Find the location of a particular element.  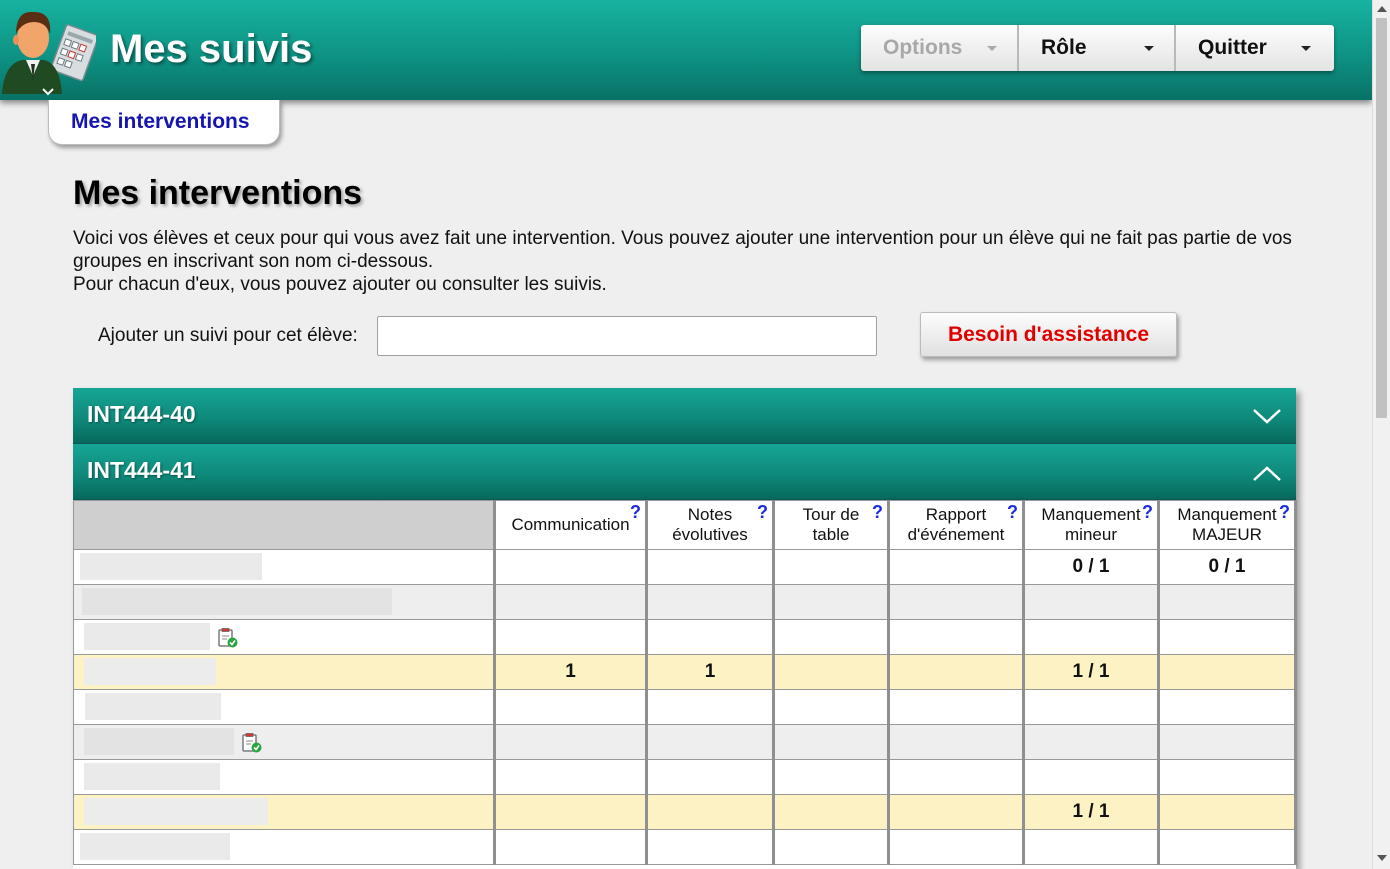

options-menu-button: Options is located at coordinates (940, 48).